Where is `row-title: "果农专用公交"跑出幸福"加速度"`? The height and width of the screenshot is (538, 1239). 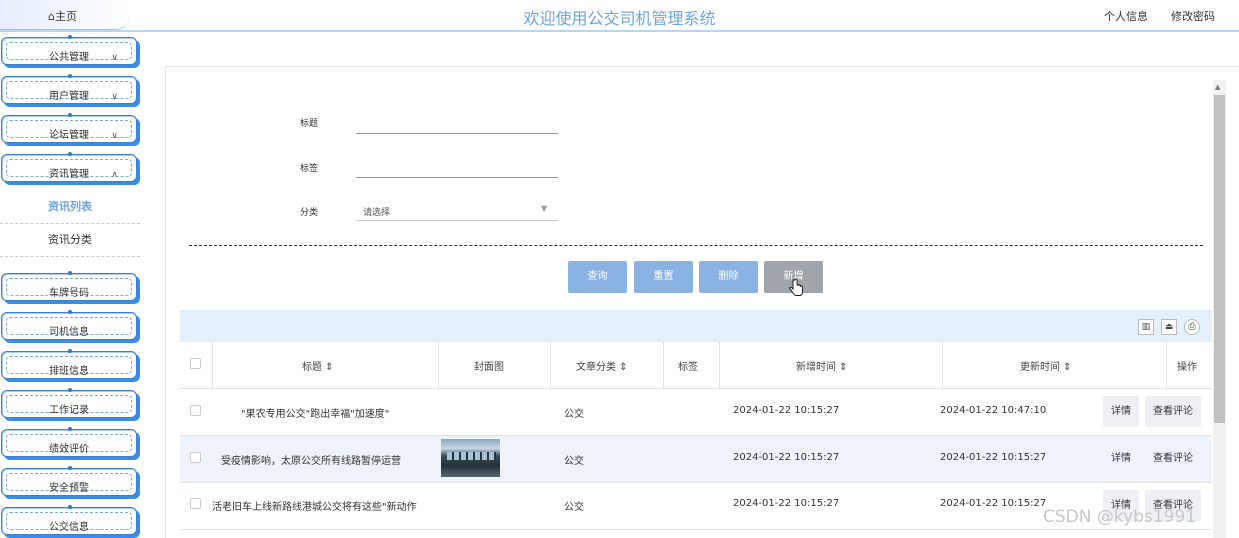 row-title: "果农专用公交"跑出幸福"加速度" is located at coordinates (315, 414).